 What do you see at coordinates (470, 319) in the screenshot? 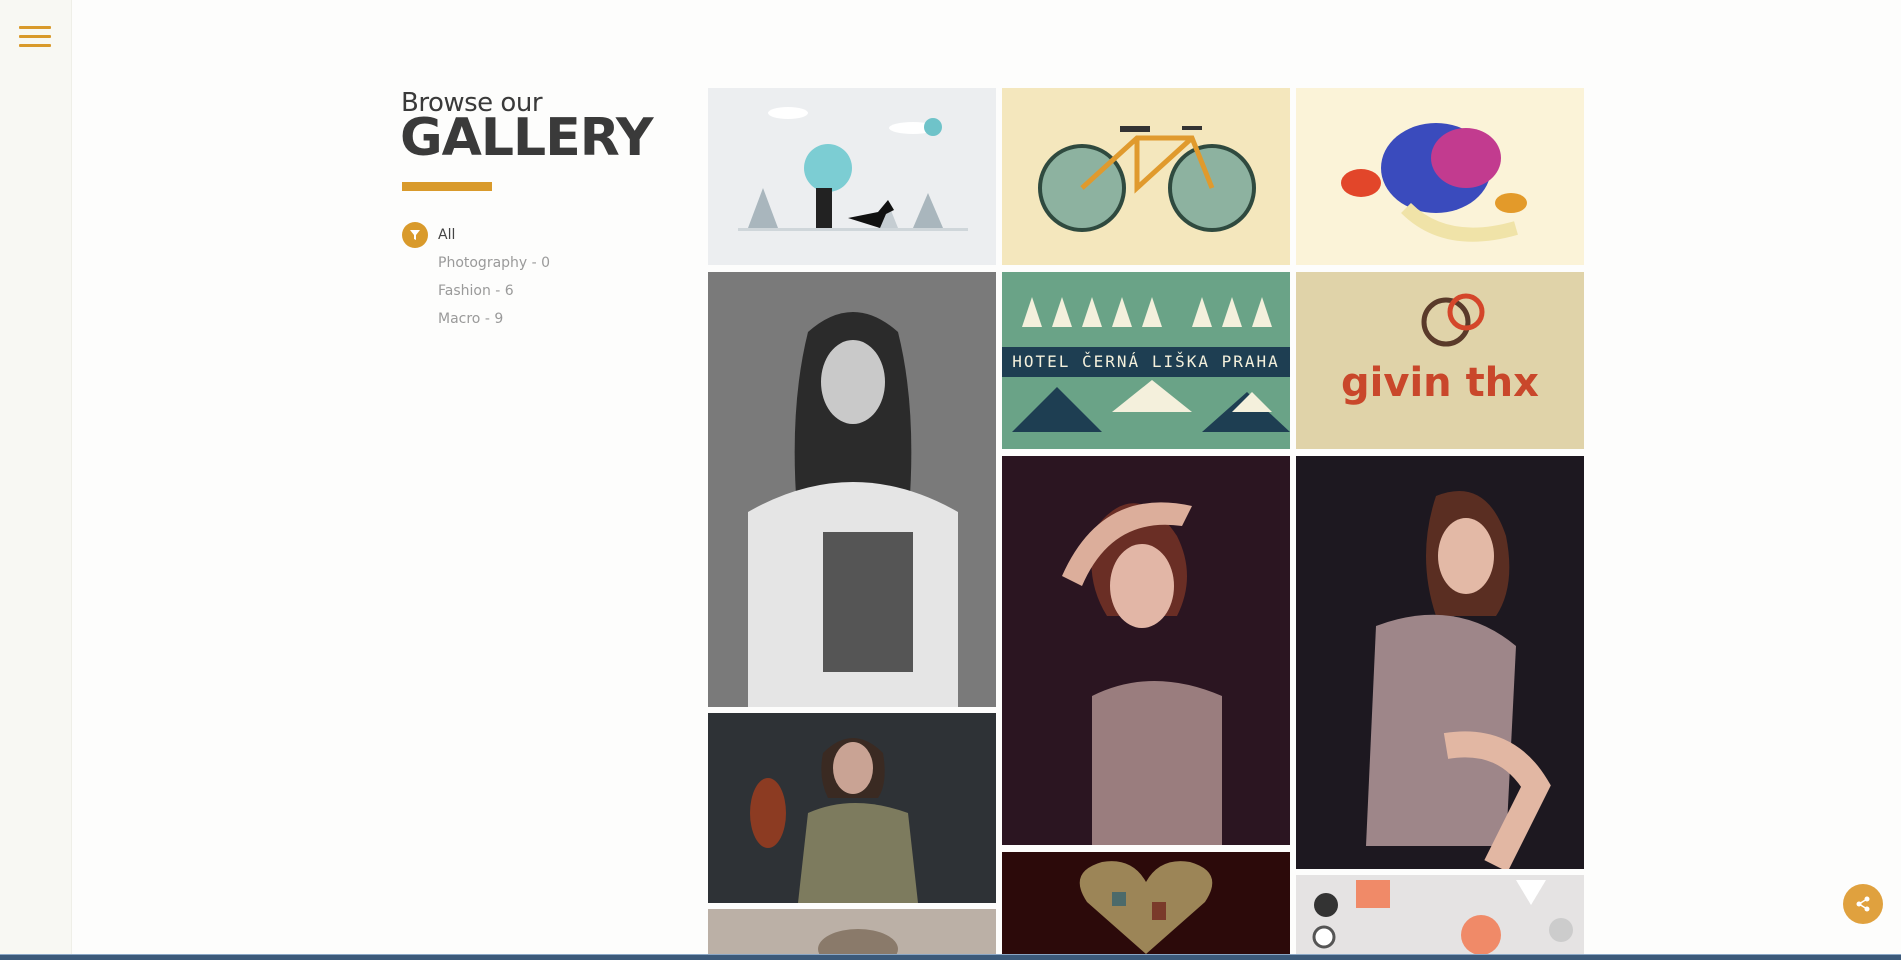
I see `filter-item-macro: Macro - 9` at bounding box center [470, 319].